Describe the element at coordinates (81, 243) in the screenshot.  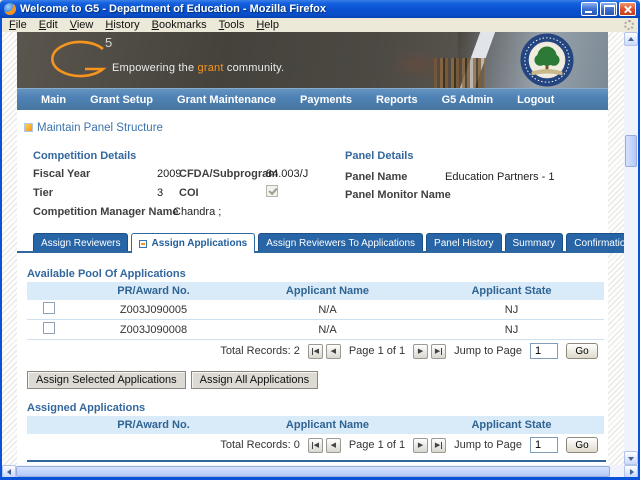
I see `tab-assign-reviewers: Assign Reviewers` at that location.